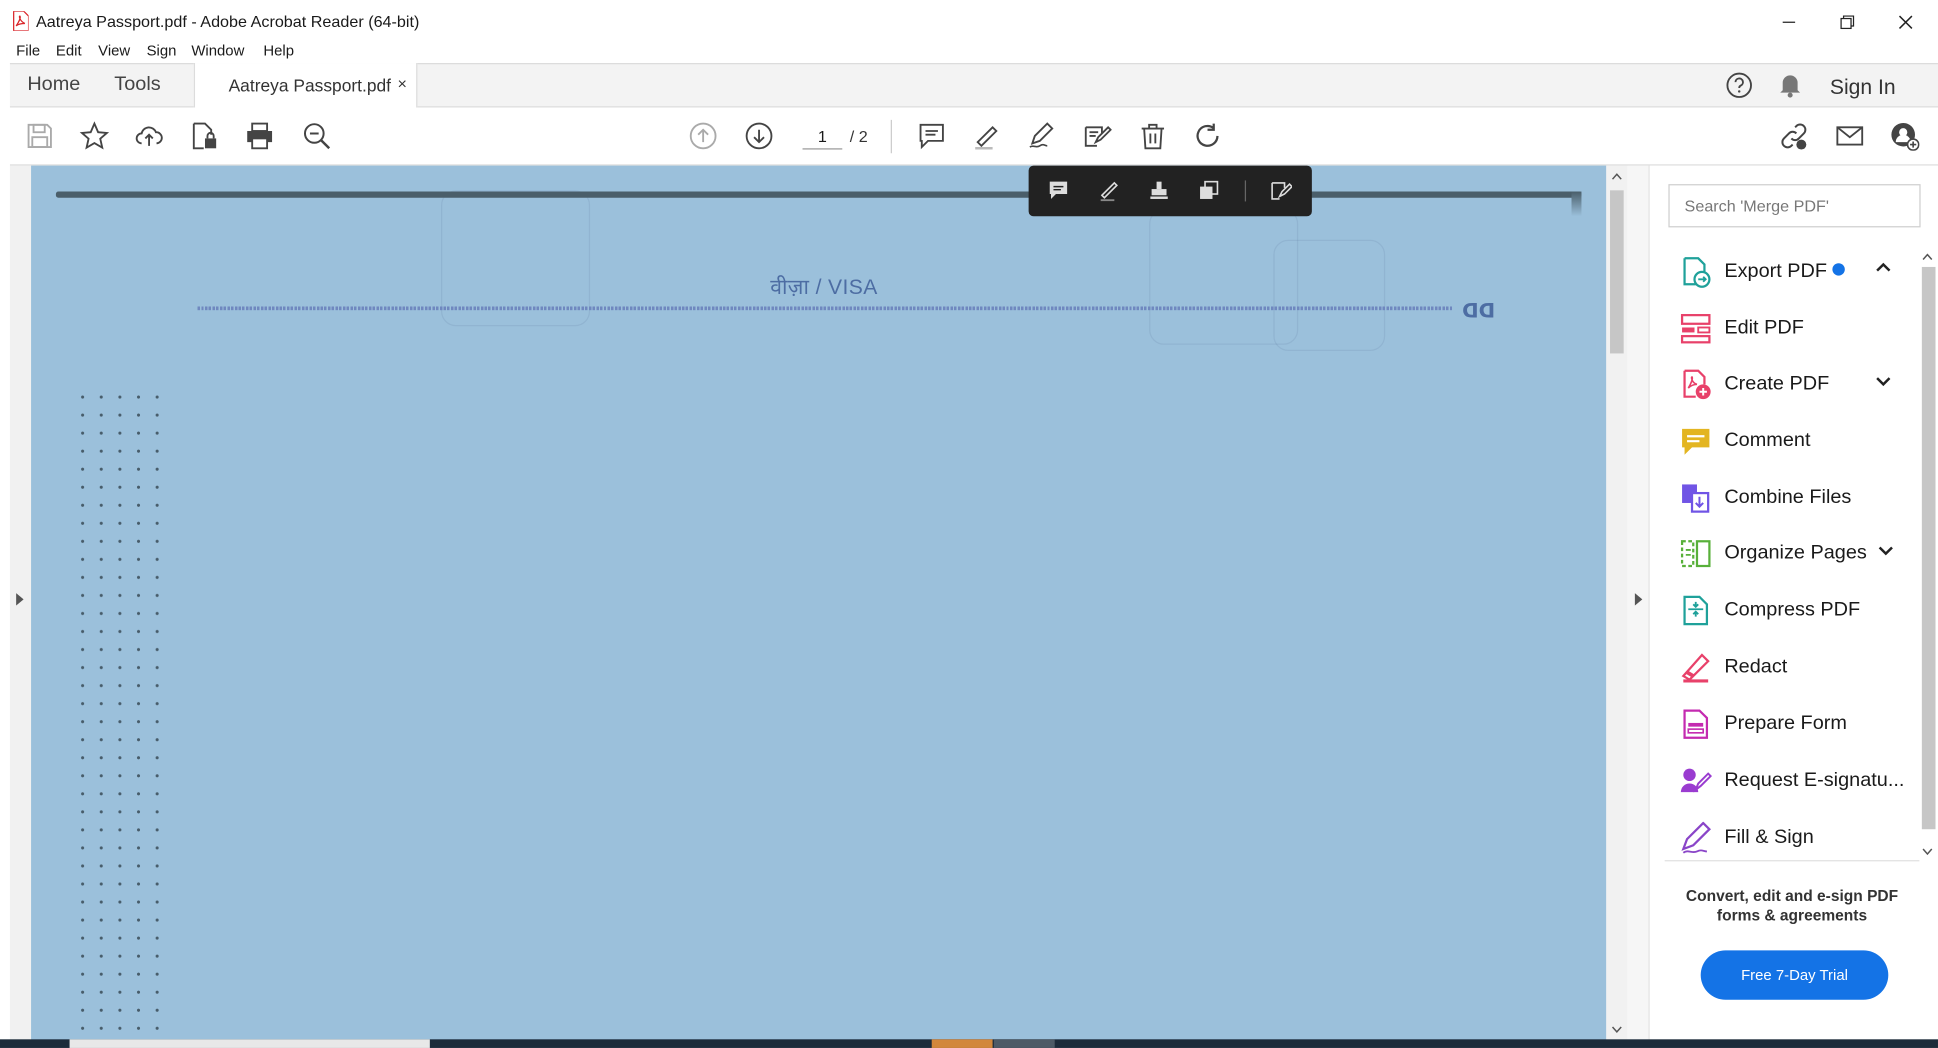 The height and width of the screenshot is (1048, 1938). I want to click on protect-file-icon, so click(204, 136).